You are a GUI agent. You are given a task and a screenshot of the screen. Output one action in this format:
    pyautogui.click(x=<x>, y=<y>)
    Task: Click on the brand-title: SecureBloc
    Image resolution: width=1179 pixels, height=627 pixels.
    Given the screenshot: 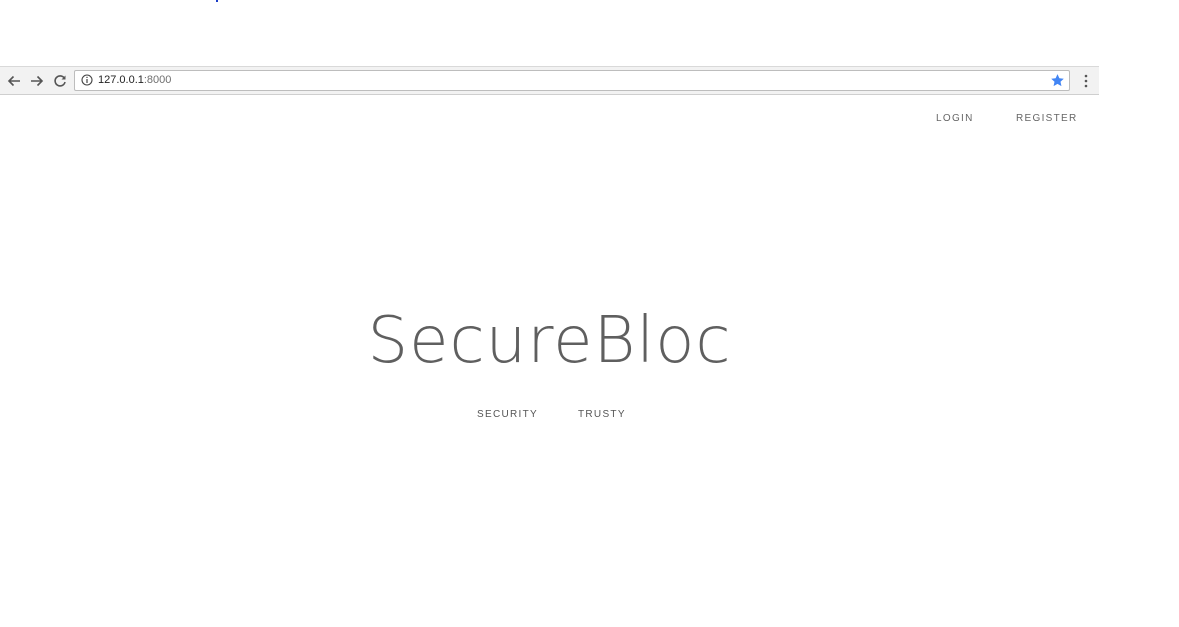 What is the action you would take?
    pyautogui.click(x=549, y=341)
    